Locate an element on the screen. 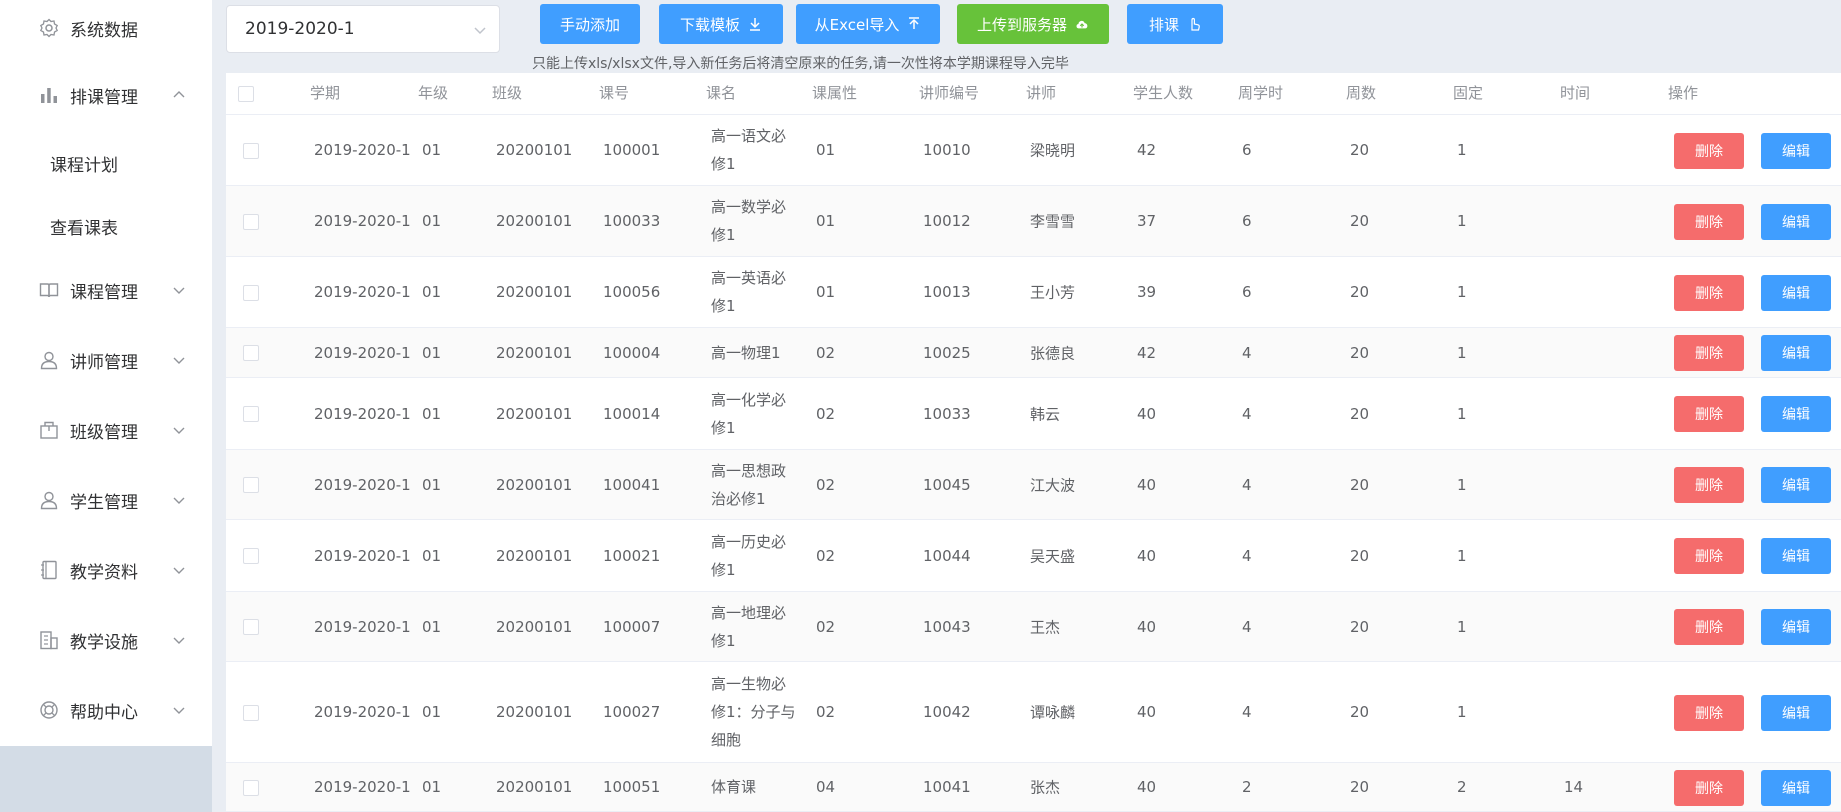  upload-server-button: 上传到服务器 is located at coordinates (1033, 24).